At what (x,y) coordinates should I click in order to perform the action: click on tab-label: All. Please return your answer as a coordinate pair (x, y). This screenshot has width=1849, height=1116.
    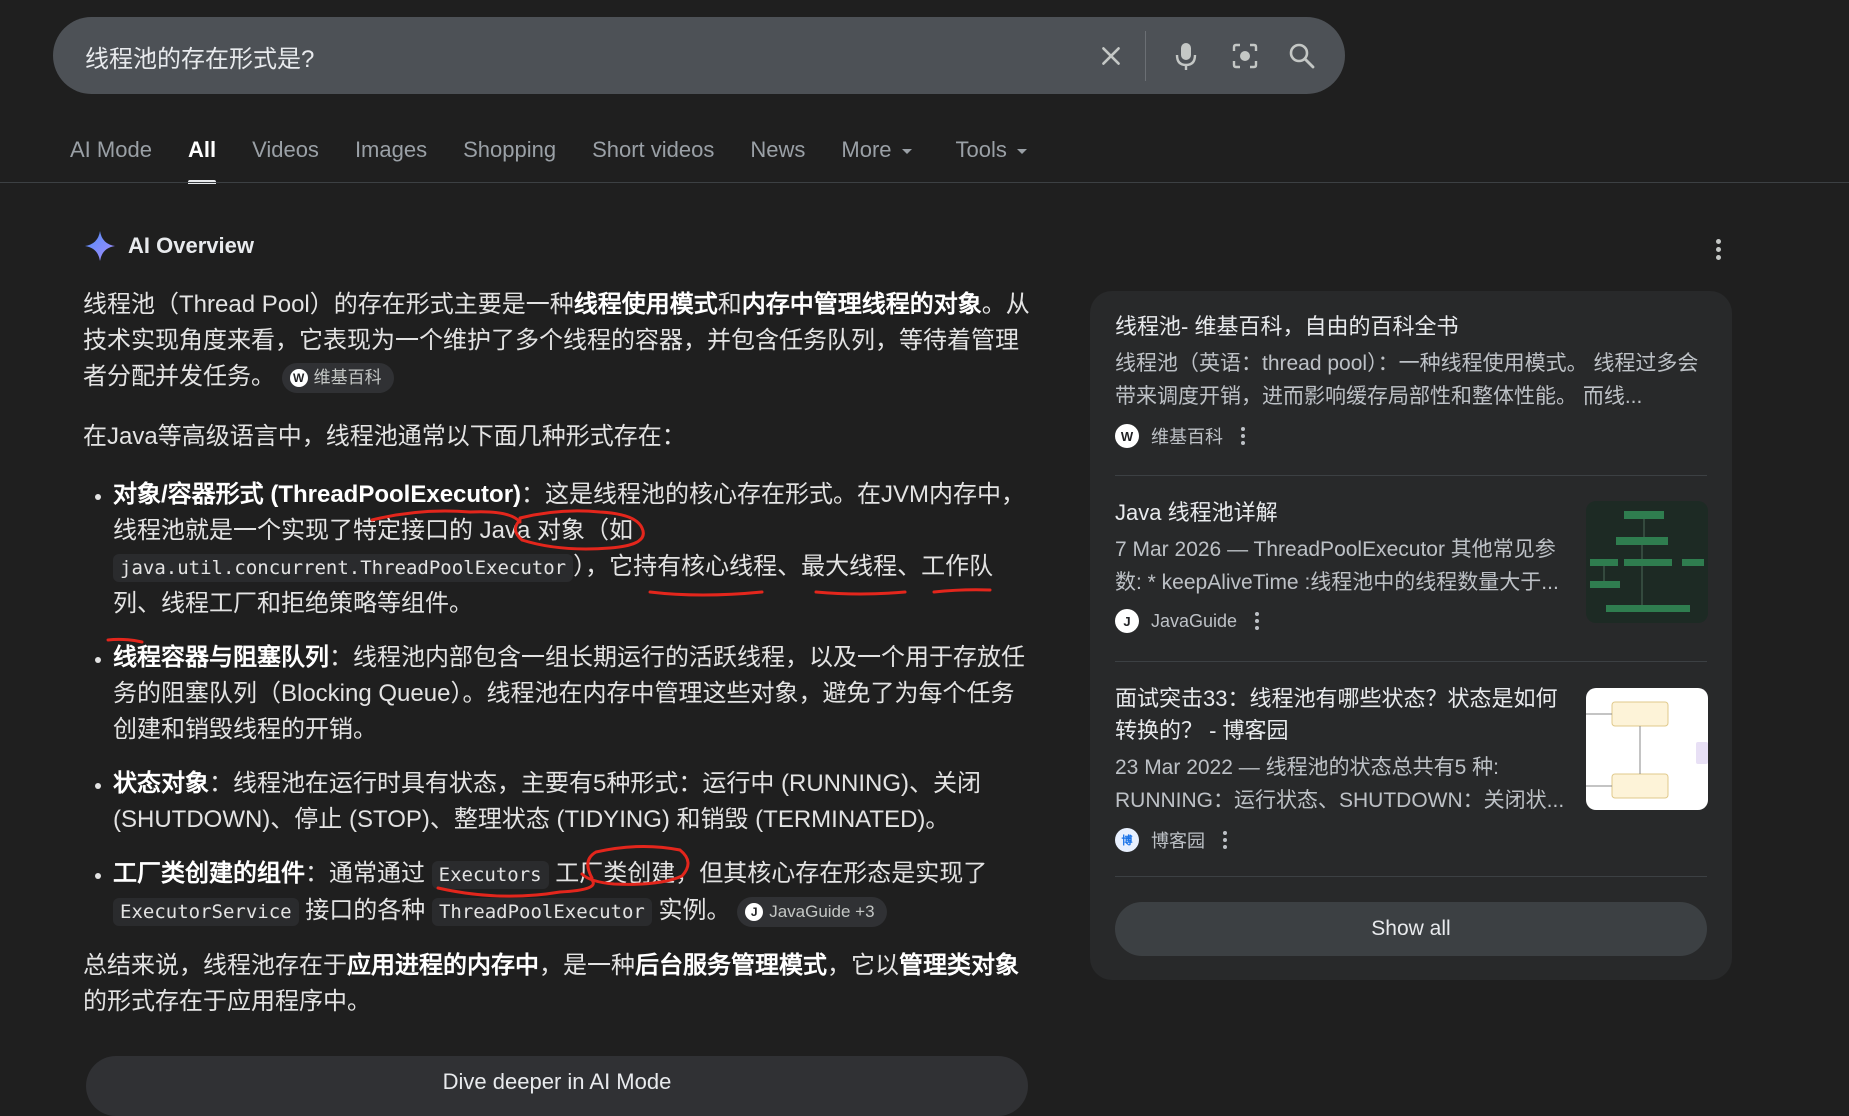
    Looking at the image, I should click on (202, 149).